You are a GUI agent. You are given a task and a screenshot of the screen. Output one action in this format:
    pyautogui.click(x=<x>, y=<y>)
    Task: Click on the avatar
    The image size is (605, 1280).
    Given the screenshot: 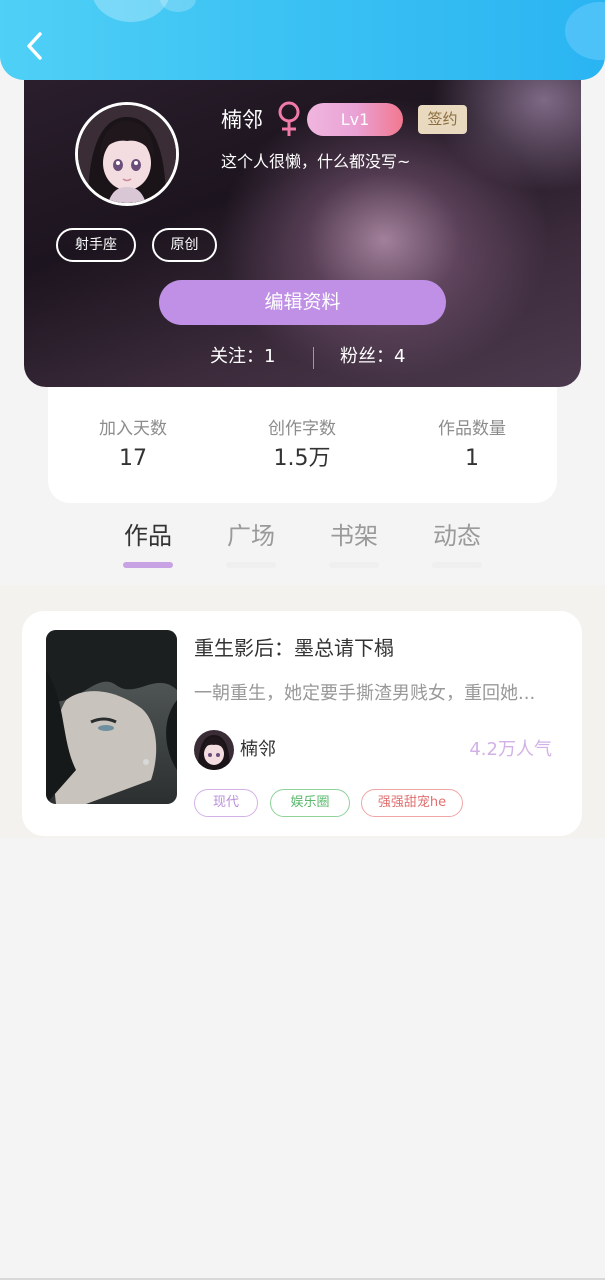 What is the action you would take?
    pyautogui.click(x=127, y=154)
    